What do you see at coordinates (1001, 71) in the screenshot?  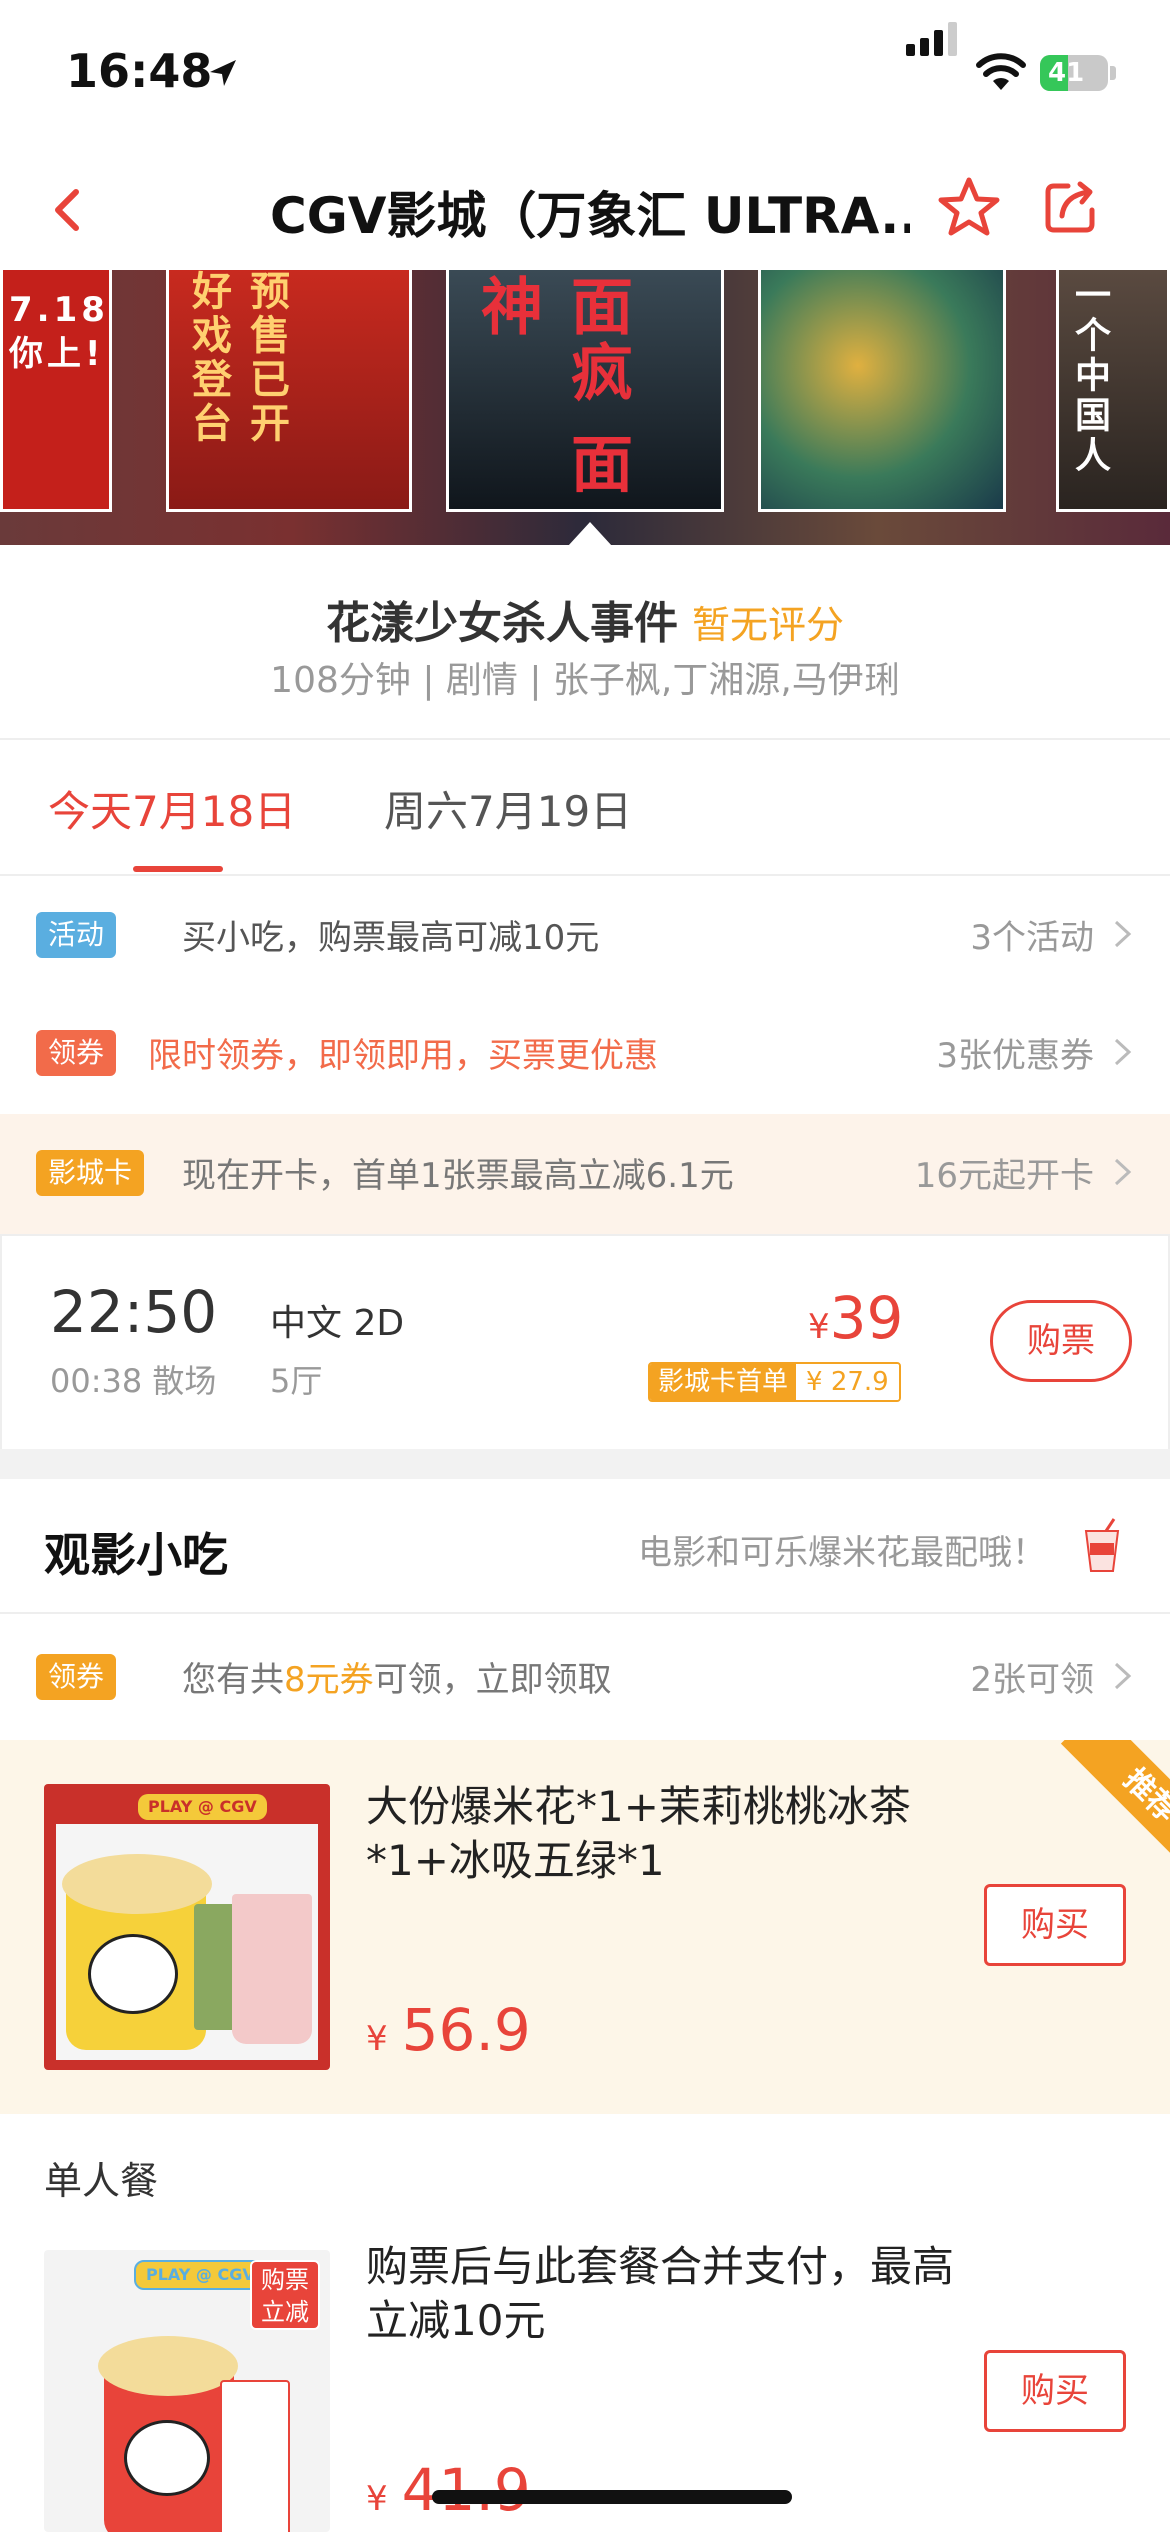 I see `wifi-icon` at bounding box center [1001, 71].